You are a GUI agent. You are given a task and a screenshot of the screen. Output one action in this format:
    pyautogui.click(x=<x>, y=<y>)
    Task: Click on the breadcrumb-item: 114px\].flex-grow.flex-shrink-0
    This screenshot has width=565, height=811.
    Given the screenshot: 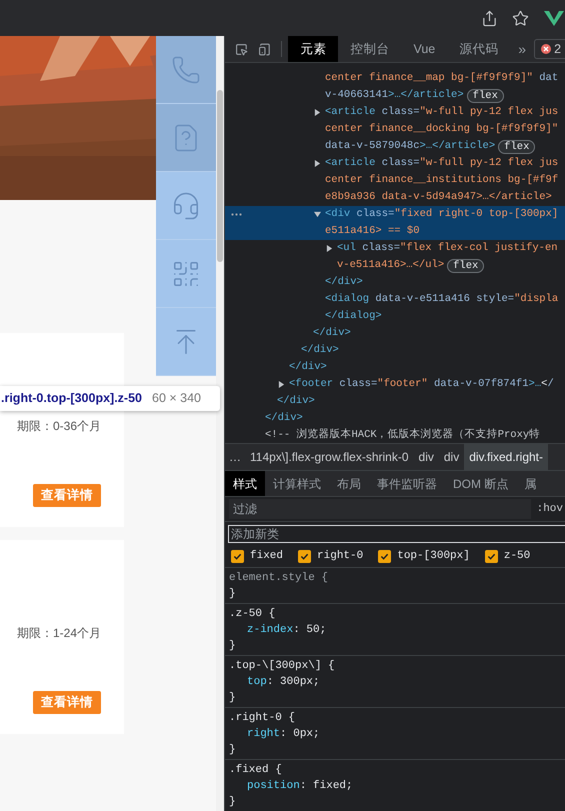 What is the action you would take?
    pyautogui.click(x=329, y=457)
    